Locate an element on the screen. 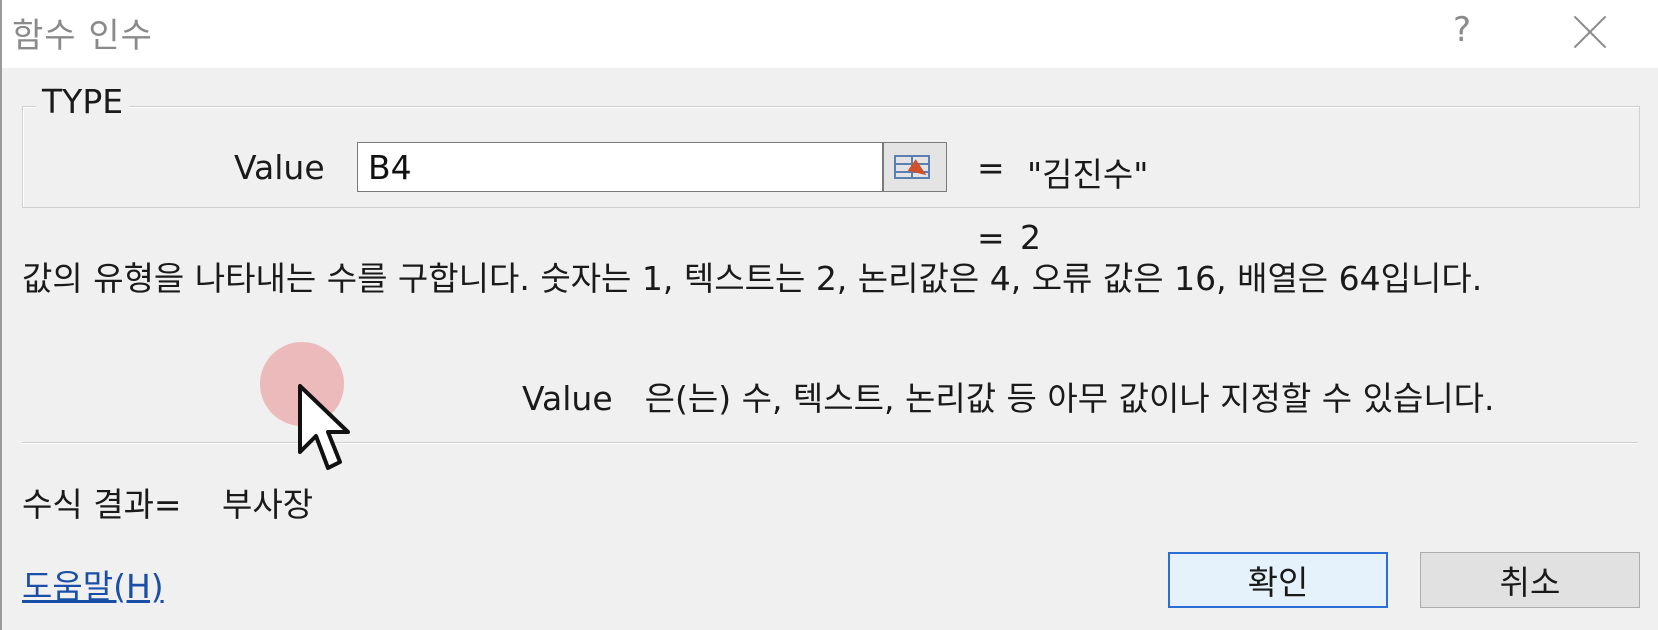 Image resolution: width=1658 pixels, height=630 pixels. argument-description-name: Value is located at coordinates (567, 398).